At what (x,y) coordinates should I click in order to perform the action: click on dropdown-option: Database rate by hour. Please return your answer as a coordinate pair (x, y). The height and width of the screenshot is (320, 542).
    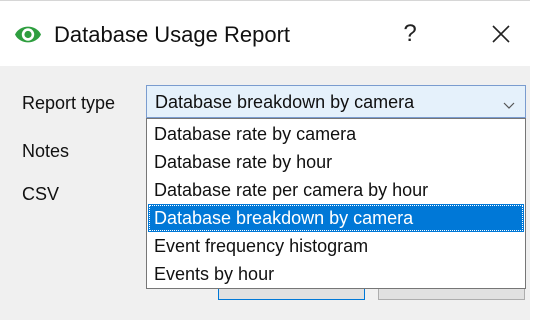
    Looking at the image, I should click on (336, 162).